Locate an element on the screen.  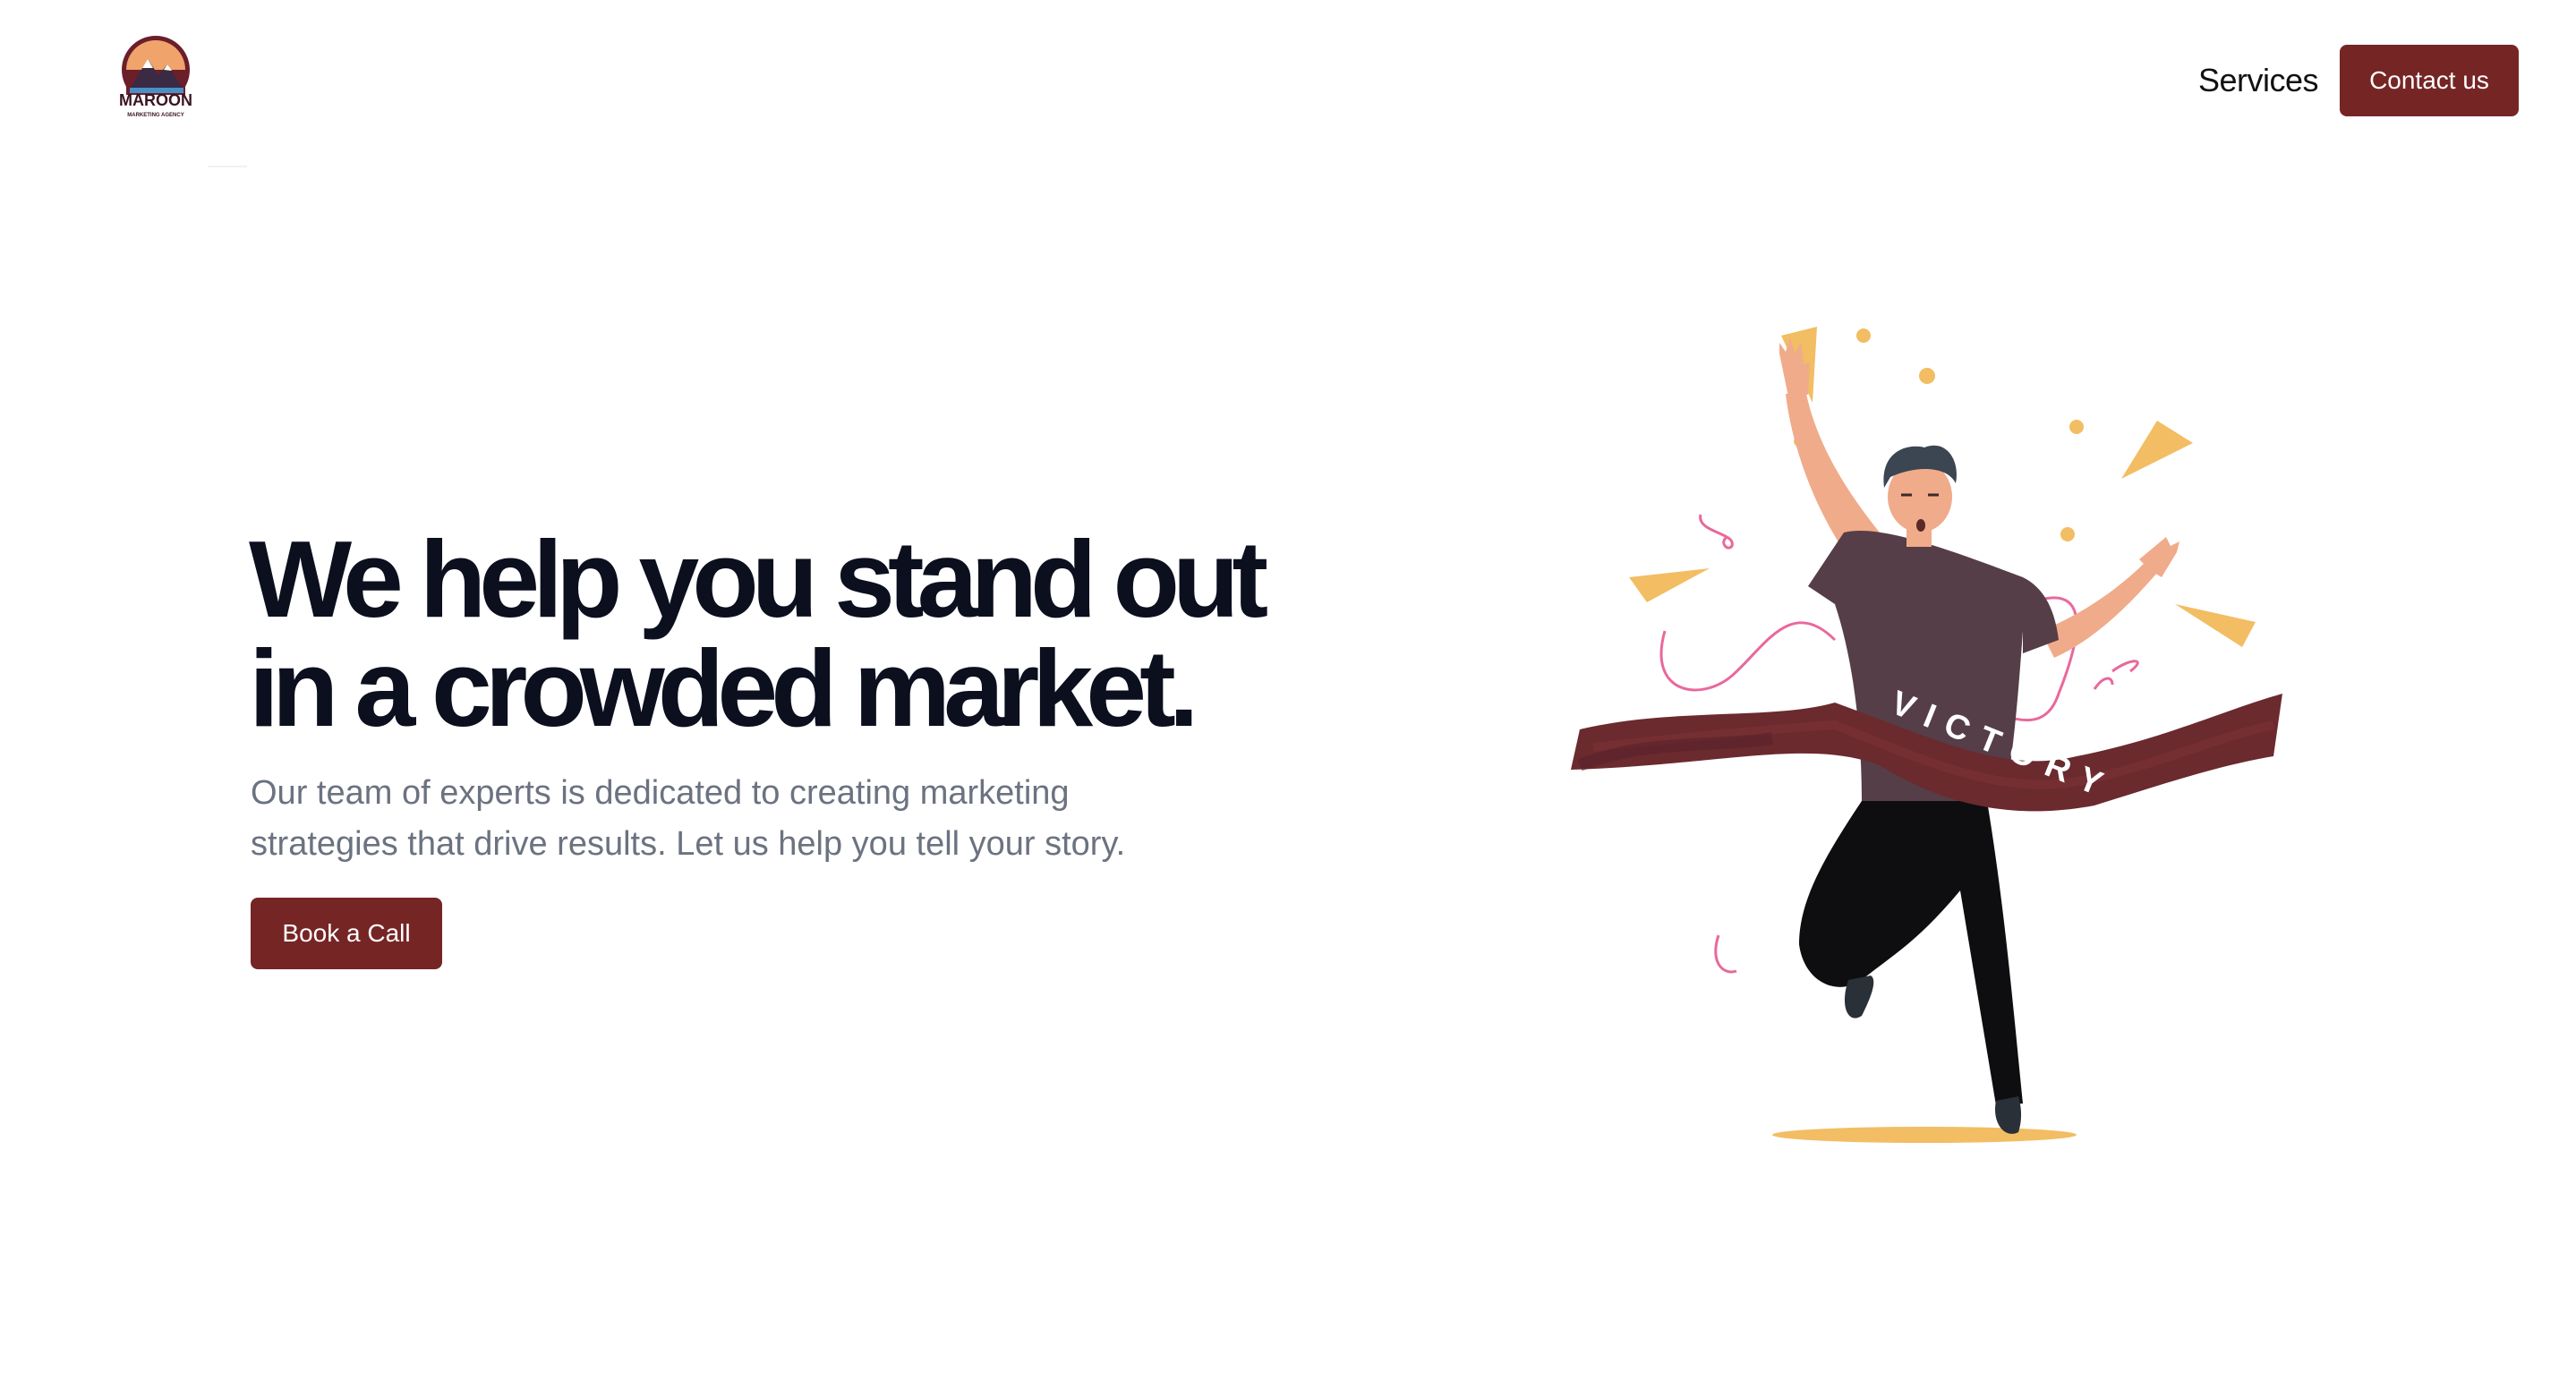
ground-shadow-icon is located at coordinates (1924, 1135).